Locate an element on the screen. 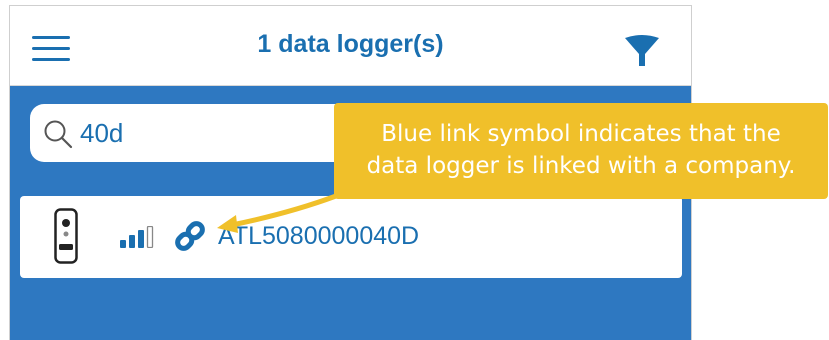 The image size is (829, 340). funnel-filter-icon is located at coordinates (642, 50).